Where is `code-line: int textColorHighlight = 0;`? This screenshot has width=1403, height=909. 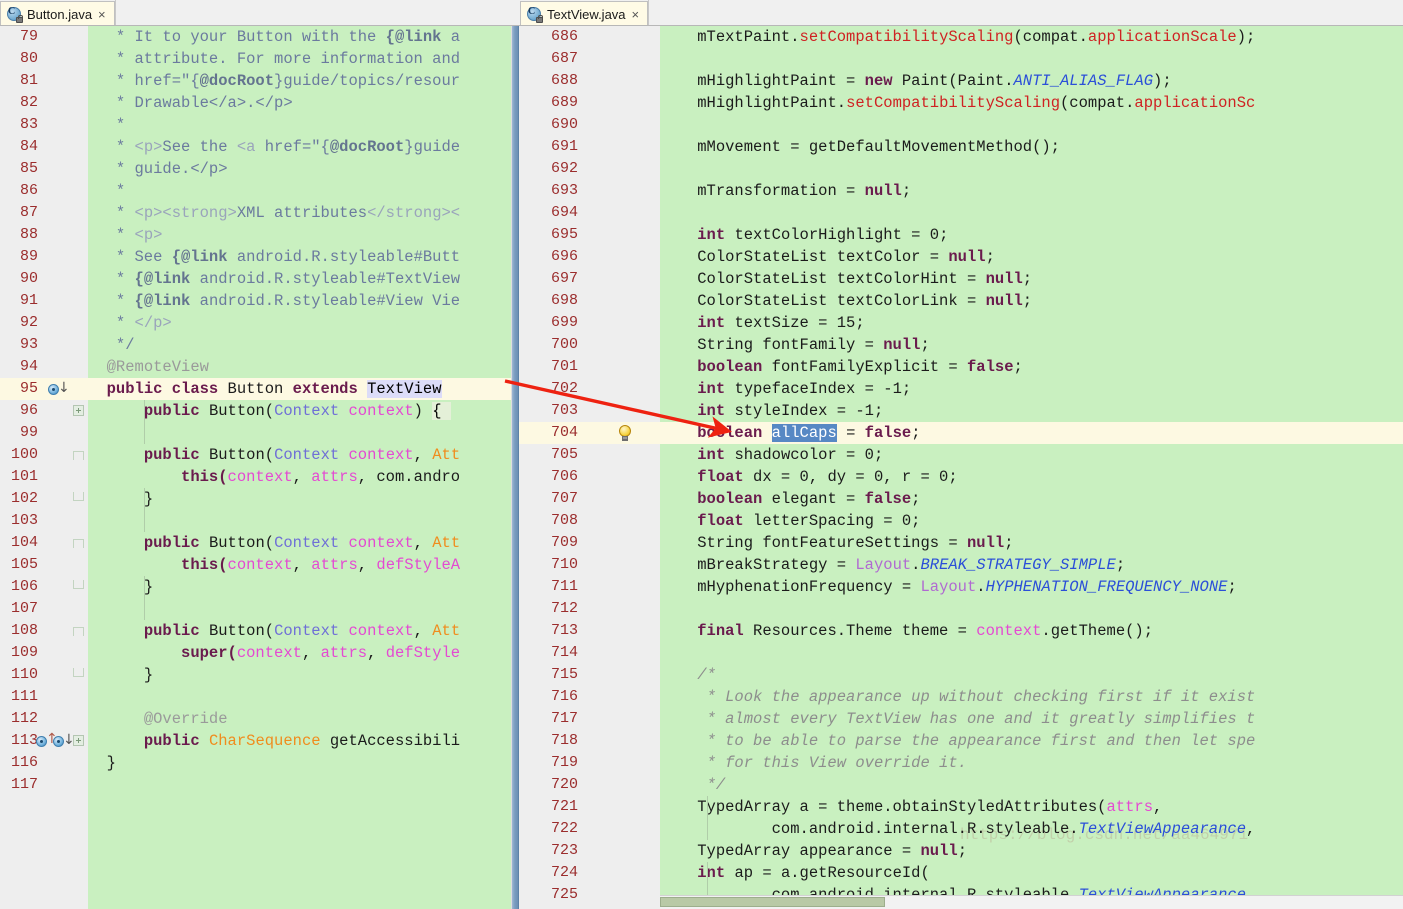
code-line: int textColorHighlight = 0; is located at coordinates (1031, 235).